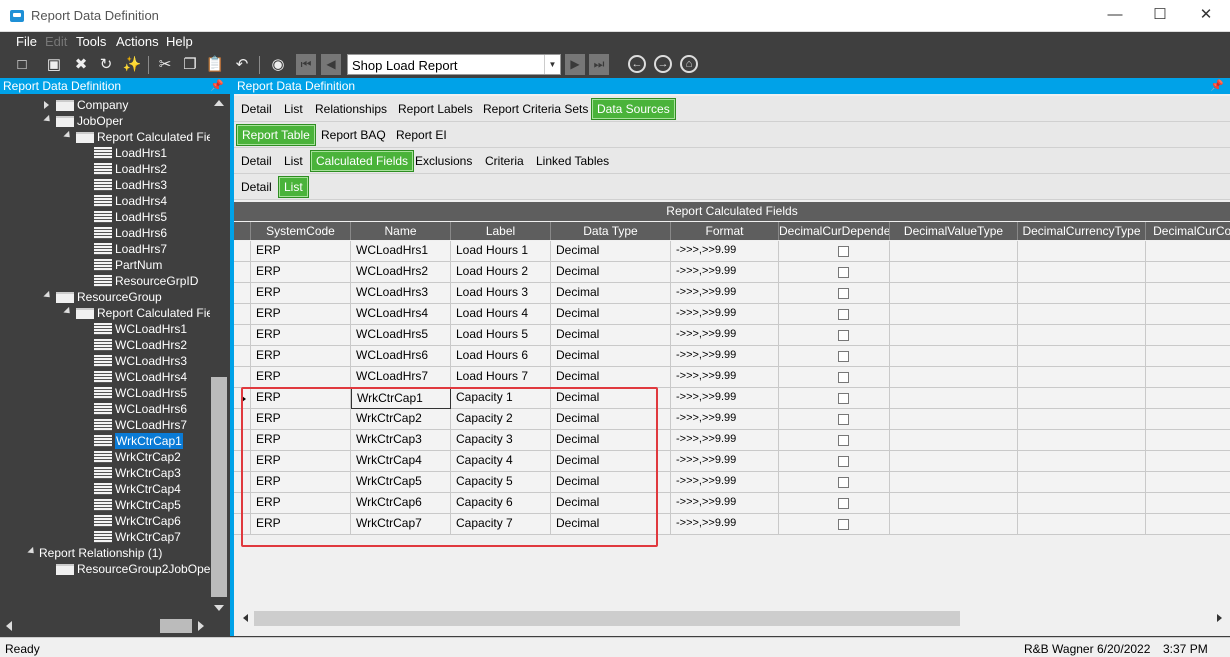 Image resolution: width=1230 pixels, height=657 pixels. I want to click on column-header: SystemCode, so click(301, 231).